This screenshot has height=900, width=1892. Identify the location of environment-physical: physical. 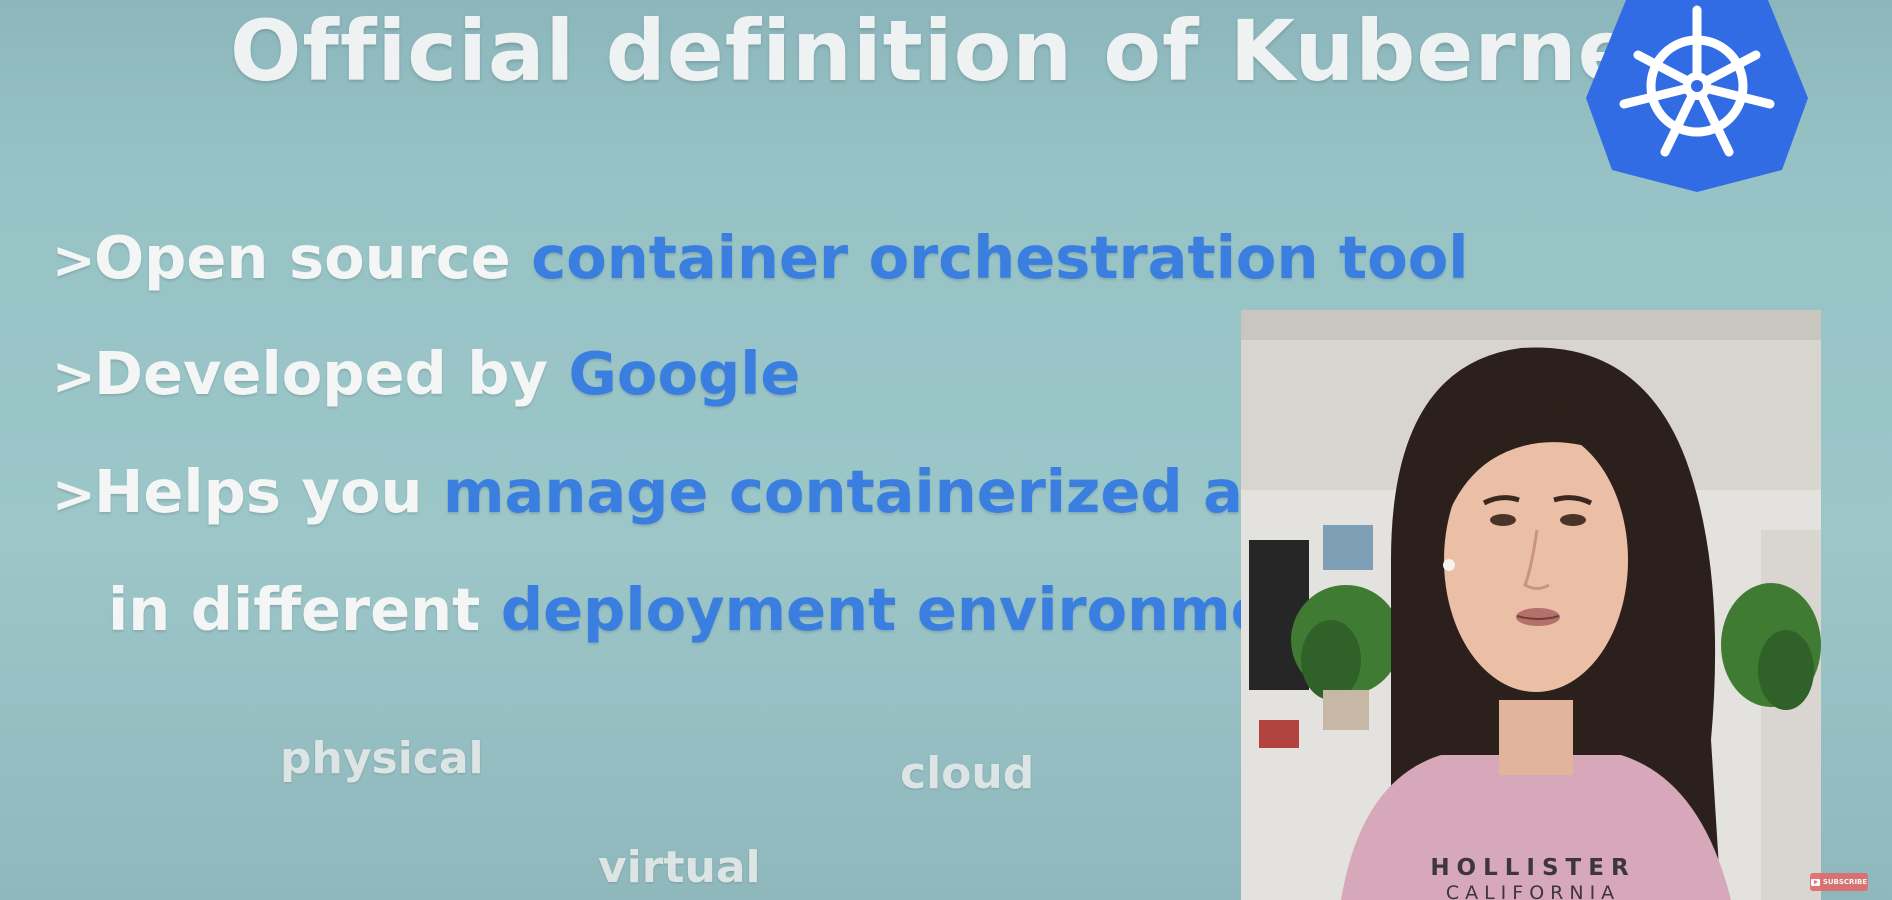
(382, 758).